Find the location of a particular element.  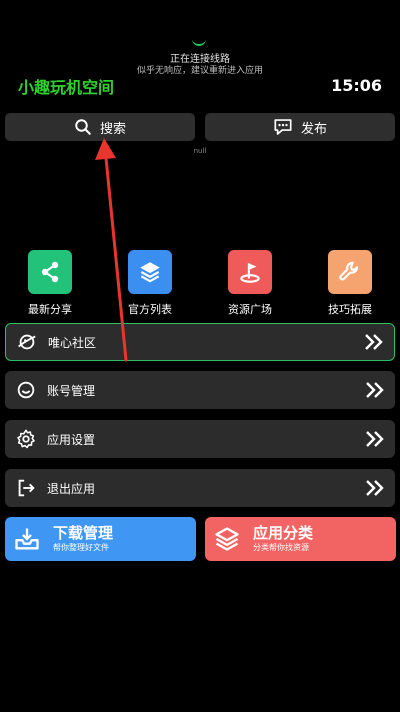

logout-icon is located at coordinates (26, 488).